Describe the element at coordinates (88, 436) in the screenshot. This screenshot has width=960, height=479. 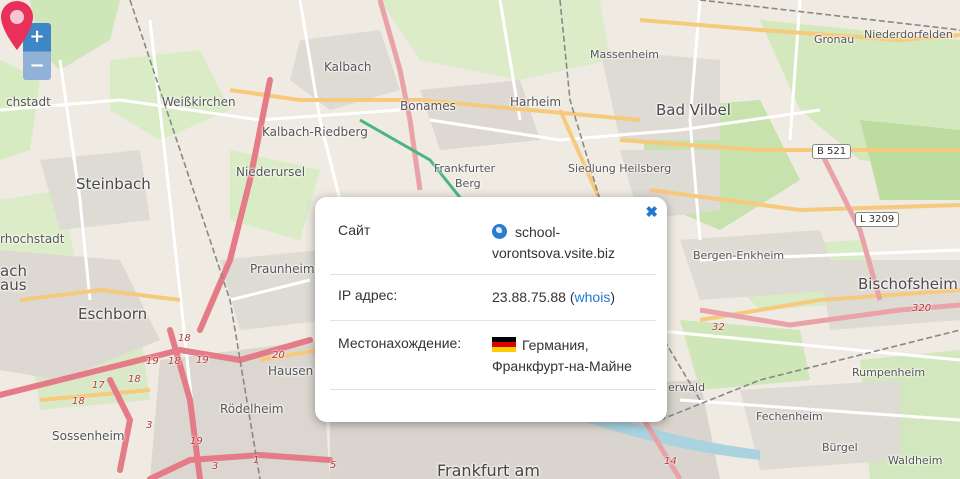
I see `place-label: Sossenheim` at that location.